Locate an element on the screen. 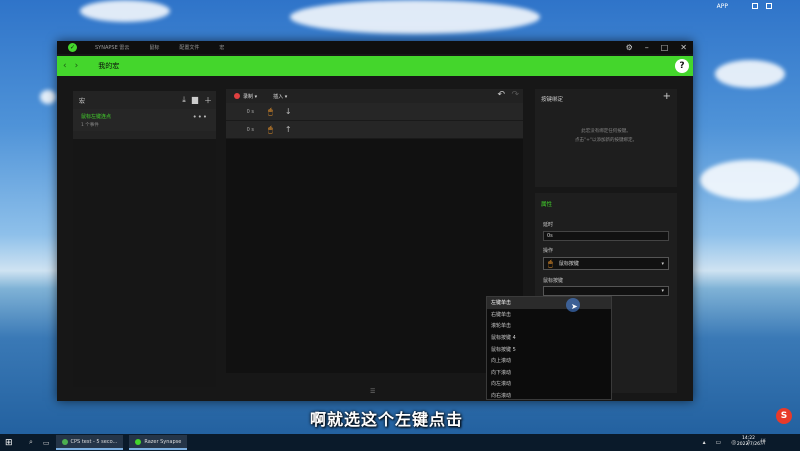  action-select: 🖱 鼠标按键 ▾ is located at coordinates (606, 263).